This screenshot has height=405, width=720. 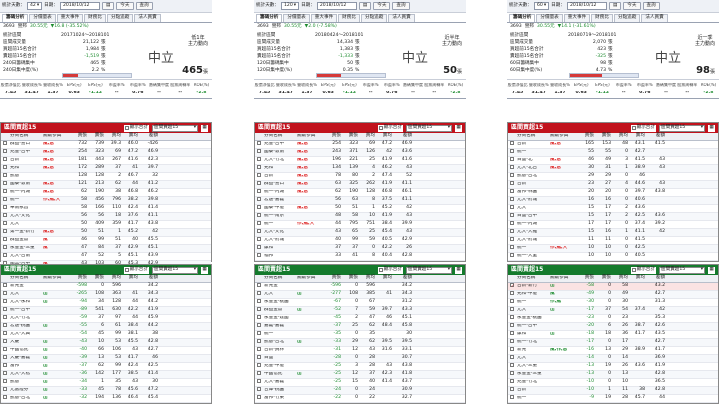 I want to click on table-row: 永豐金-桃園 -23 0 23 35.3, so click(x=613, y=319).